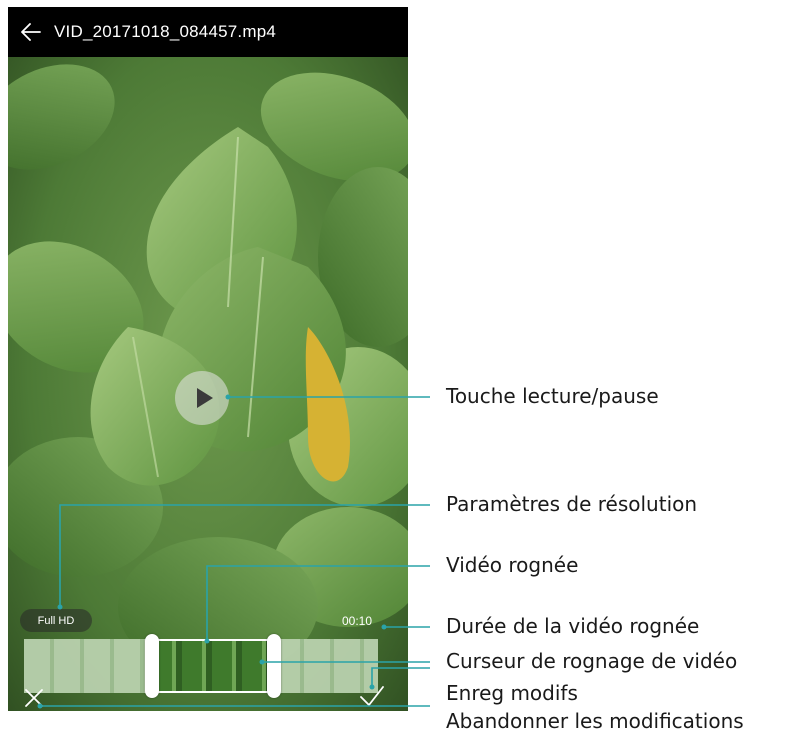  I want to click on callout-line-save, so click(400, 677).